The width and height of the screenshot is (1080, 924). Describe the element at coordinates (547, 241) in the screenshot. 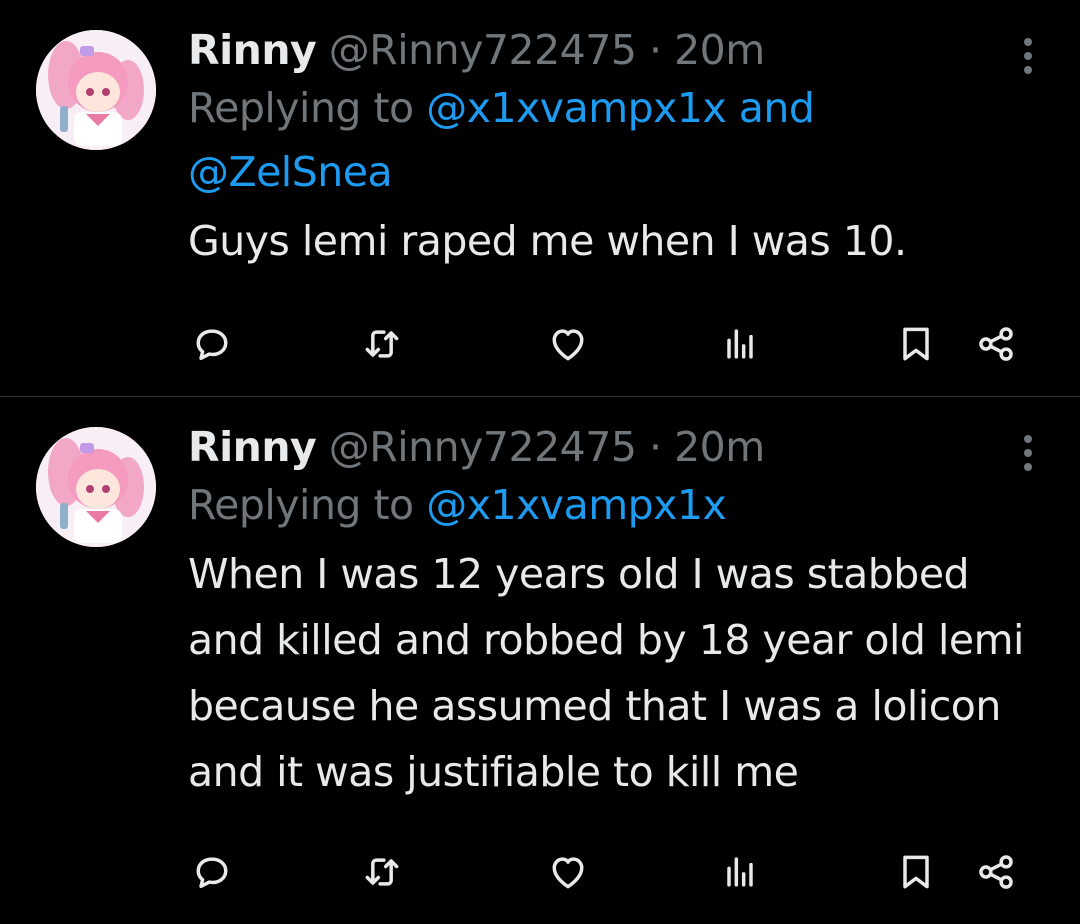

I see `tweet-text: Guys lemi raped me when I was 10.` at that location.